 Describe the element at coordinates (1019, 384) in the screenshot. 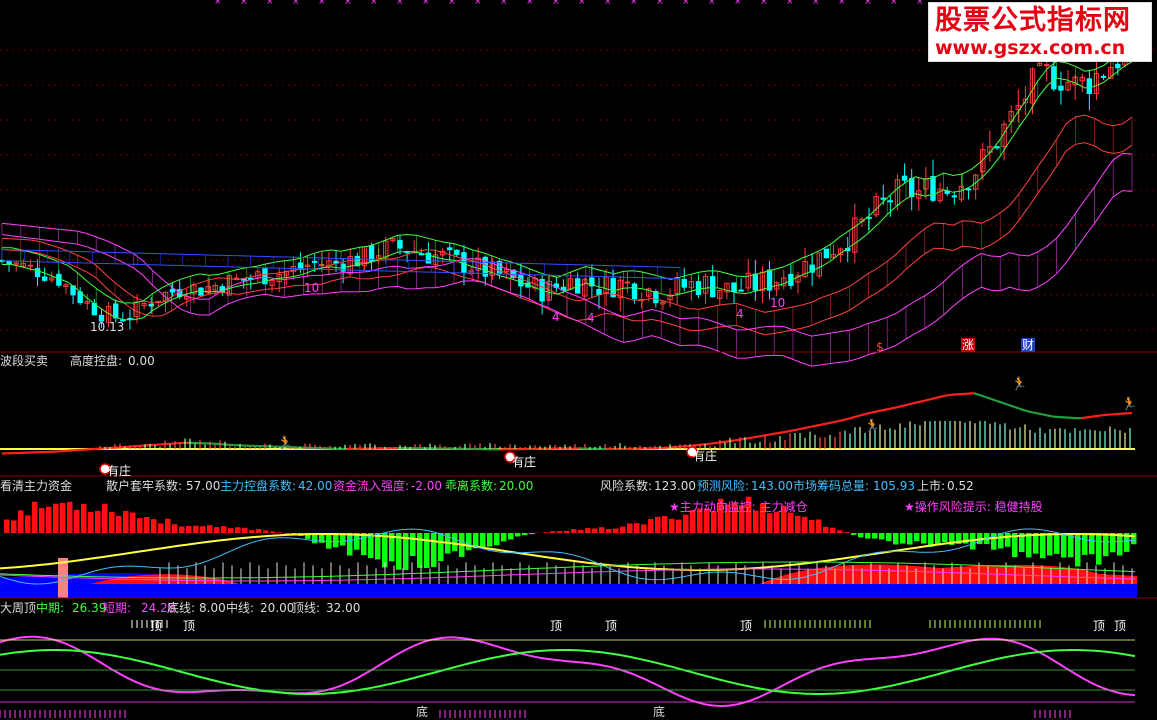

I see `runner-icon-2: 🏃` at that location.